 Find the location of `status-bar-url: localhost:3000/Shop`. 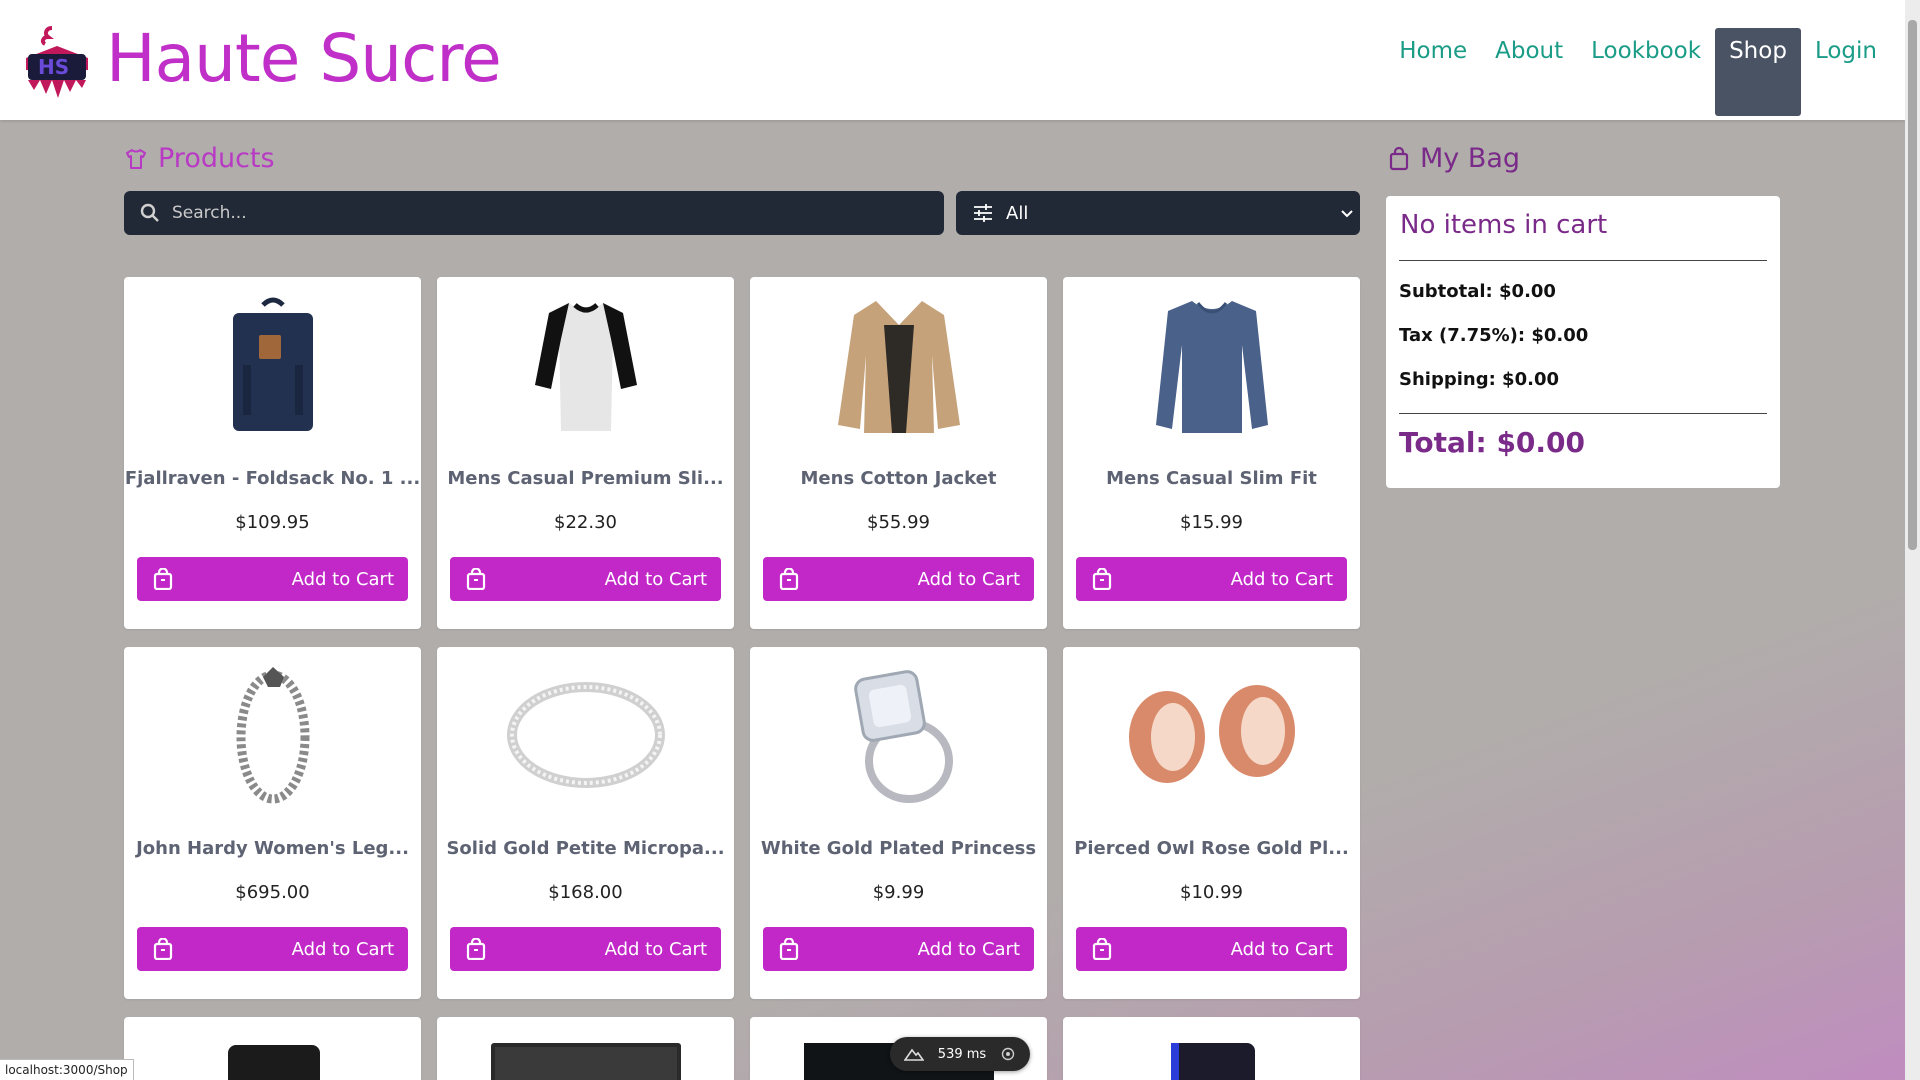

status-bar-url: localhost:3000/Shop is located at coordinates (67, 1069).